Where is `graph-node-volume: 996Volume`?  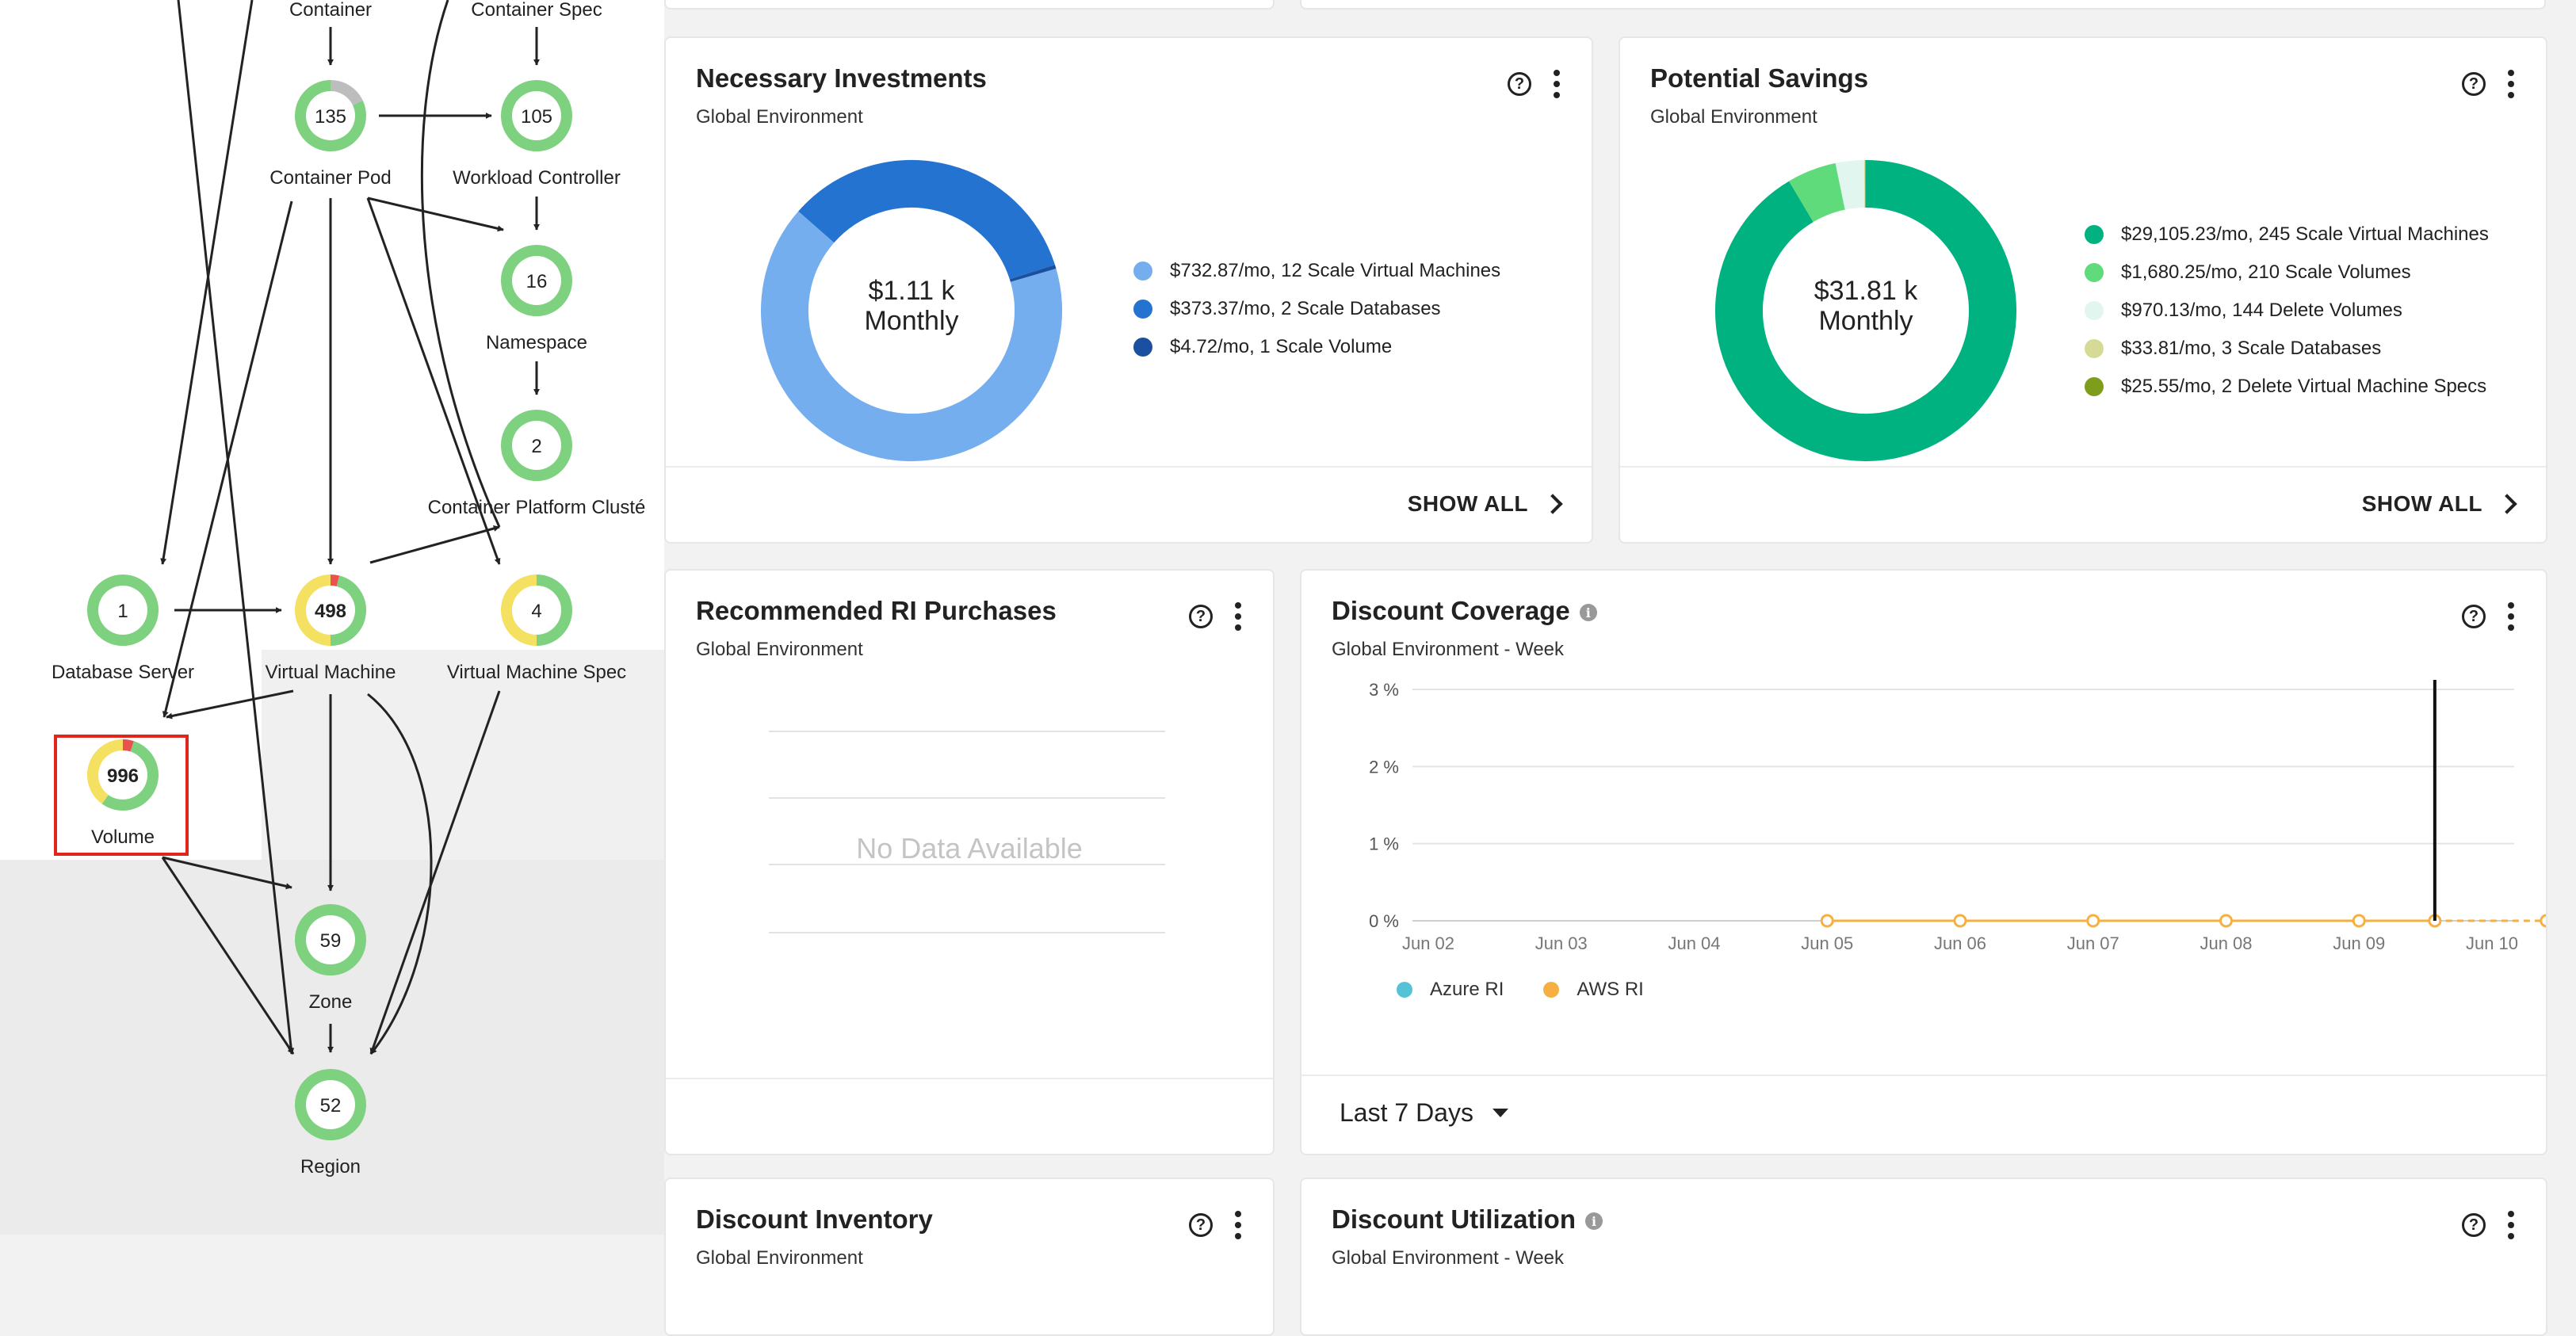 graph-node-volume: 996Volume is located at coordinates (123, 796).